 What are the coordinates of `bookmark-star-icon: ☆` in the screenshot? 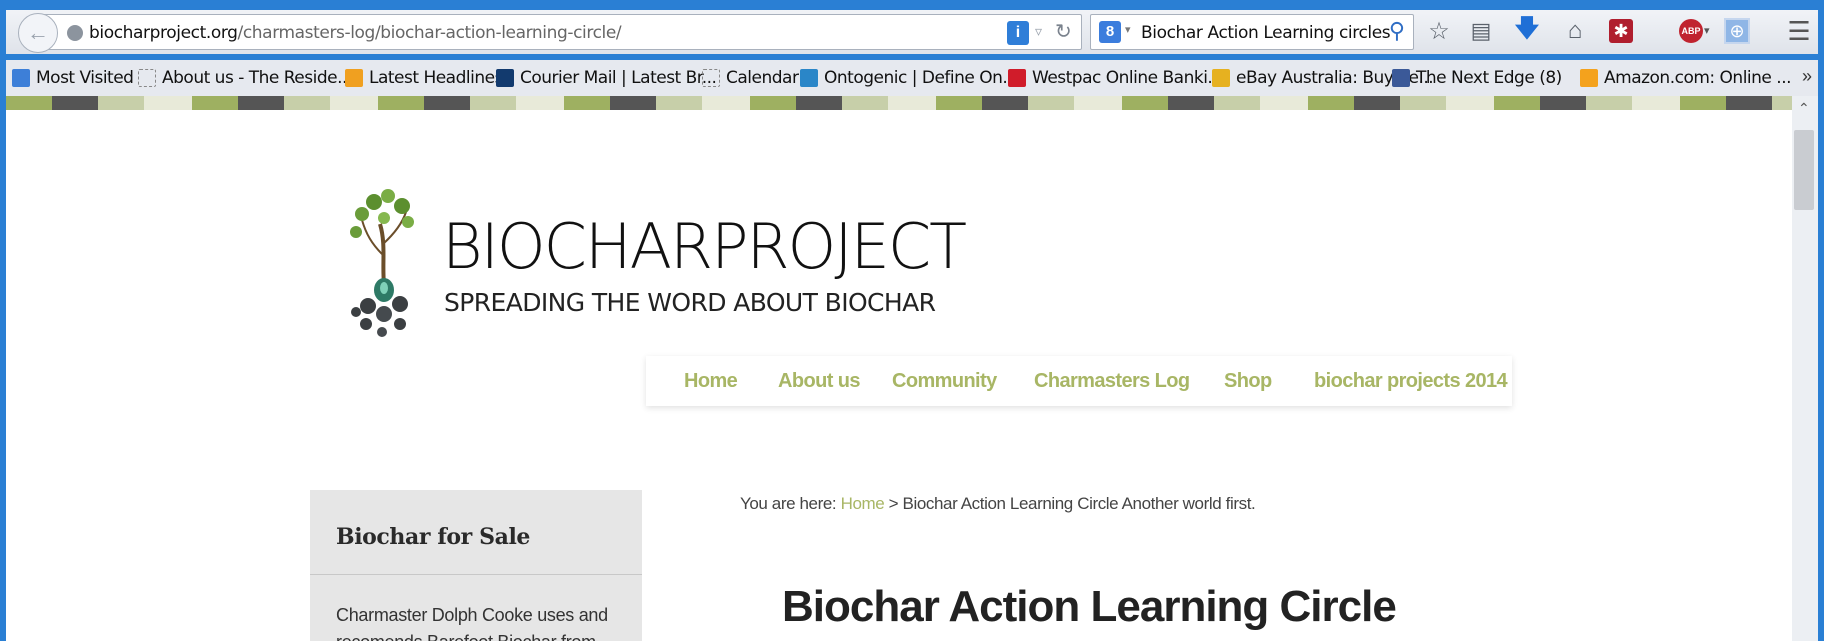 It's located at (1439, 31).